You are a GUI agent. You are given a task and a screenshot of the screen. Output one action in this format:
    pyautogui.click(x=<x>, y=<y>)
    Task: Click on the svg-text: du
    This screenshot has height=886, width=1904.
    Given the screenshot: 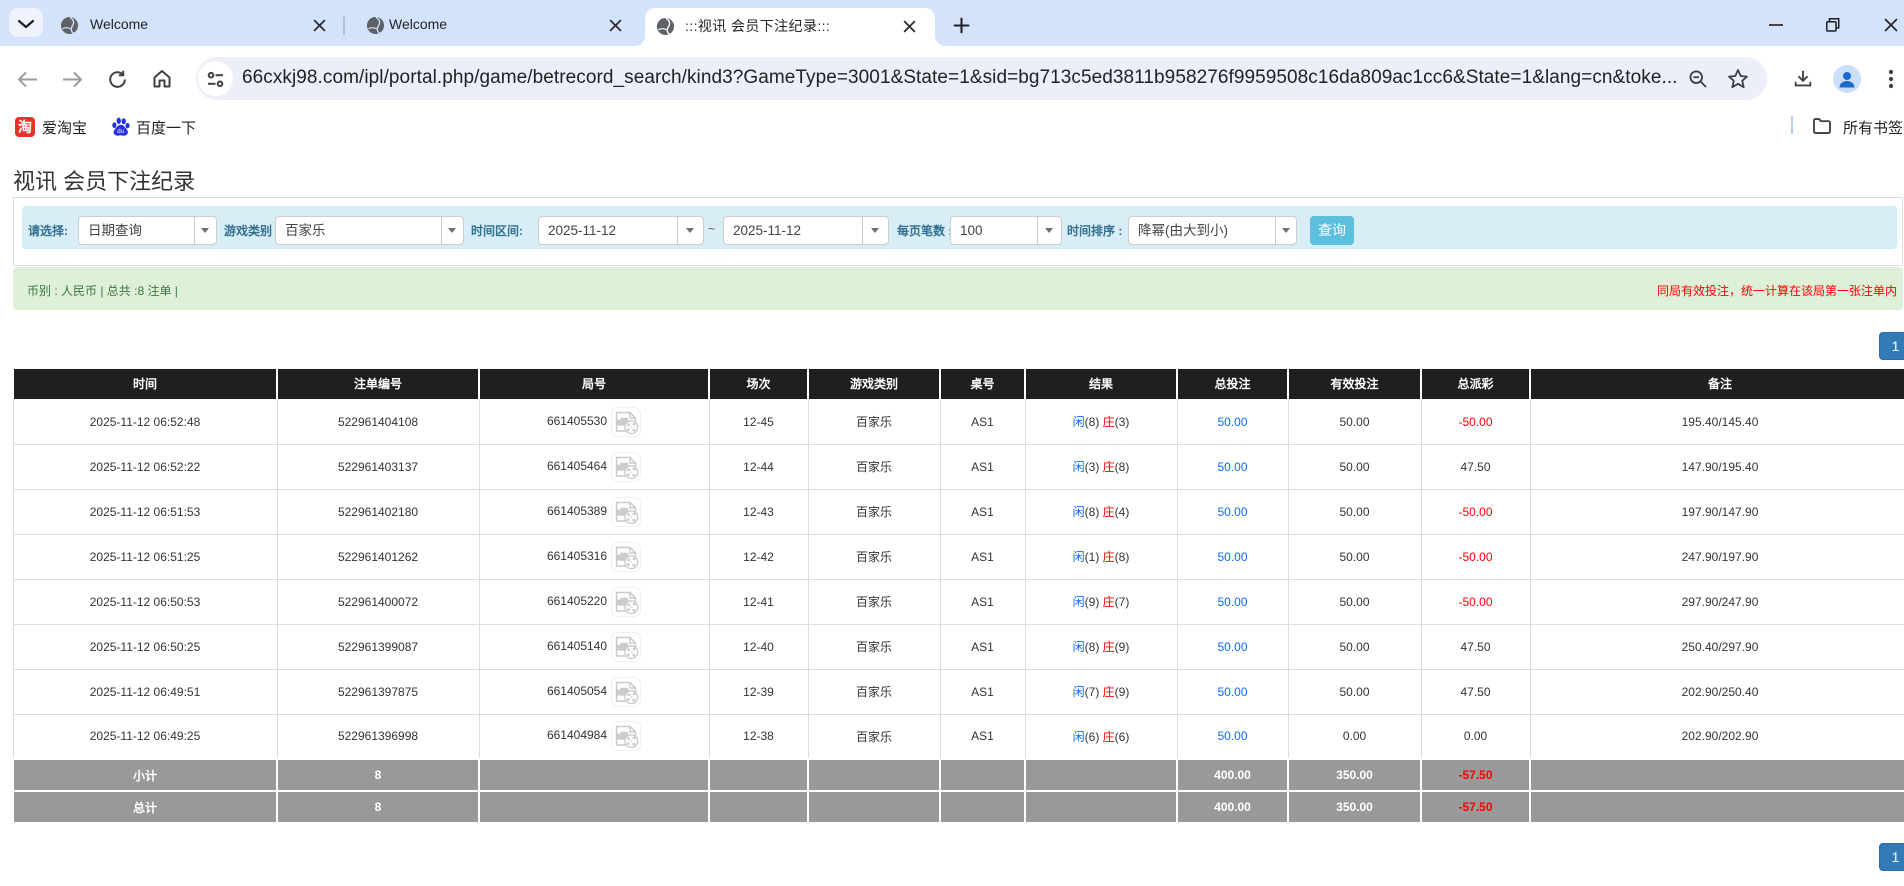 What is the action you would take?
    pyautogui.click(x=120, y=131)
    